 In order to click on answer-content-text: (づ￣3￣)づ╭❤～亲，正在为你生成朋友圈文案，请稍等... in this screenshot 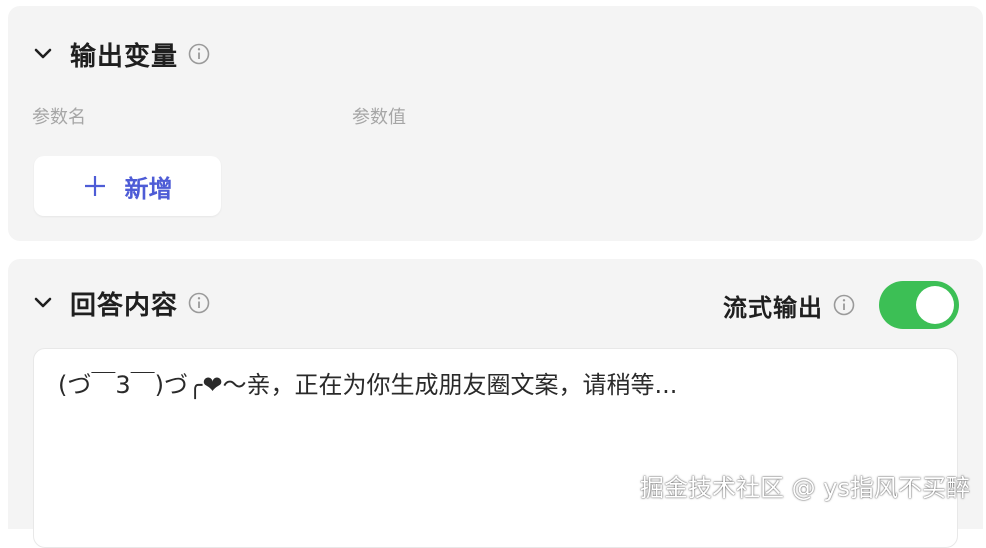, I will do `click(368, 385)`.